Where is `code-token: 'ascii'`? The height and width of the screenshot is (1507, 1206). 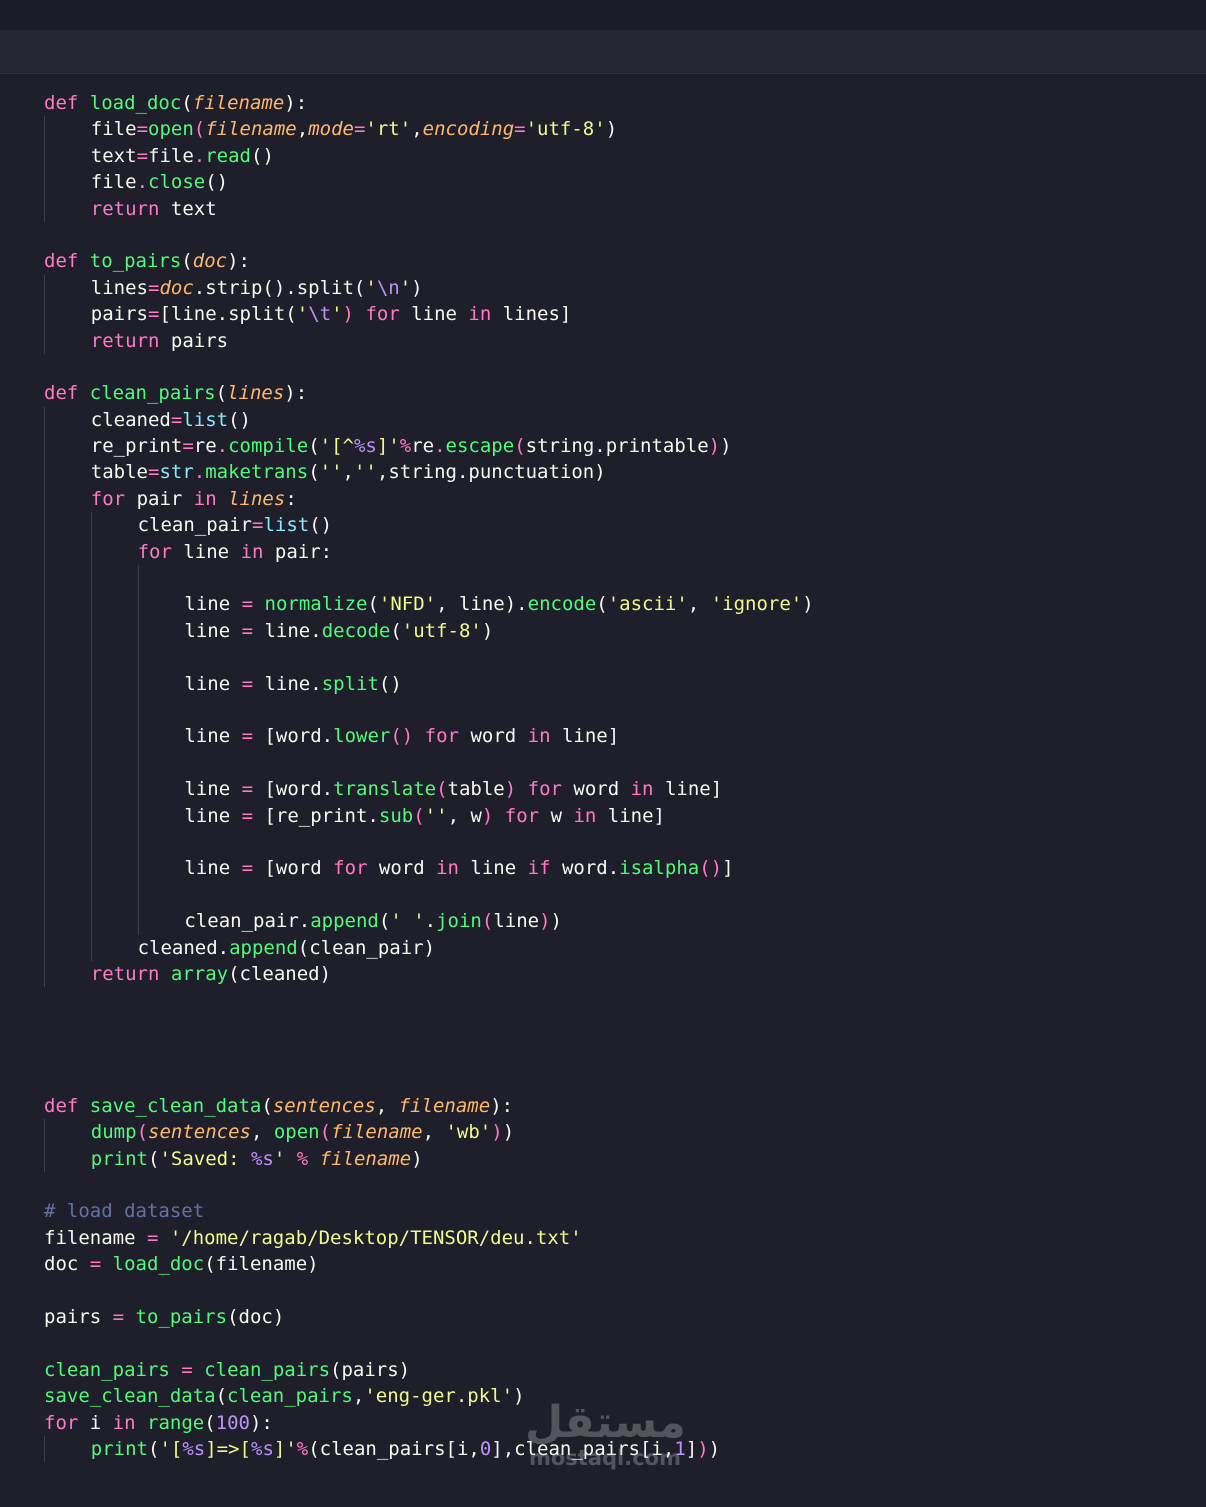 code-token: 'ascii' is located at coordinates (647, 604).